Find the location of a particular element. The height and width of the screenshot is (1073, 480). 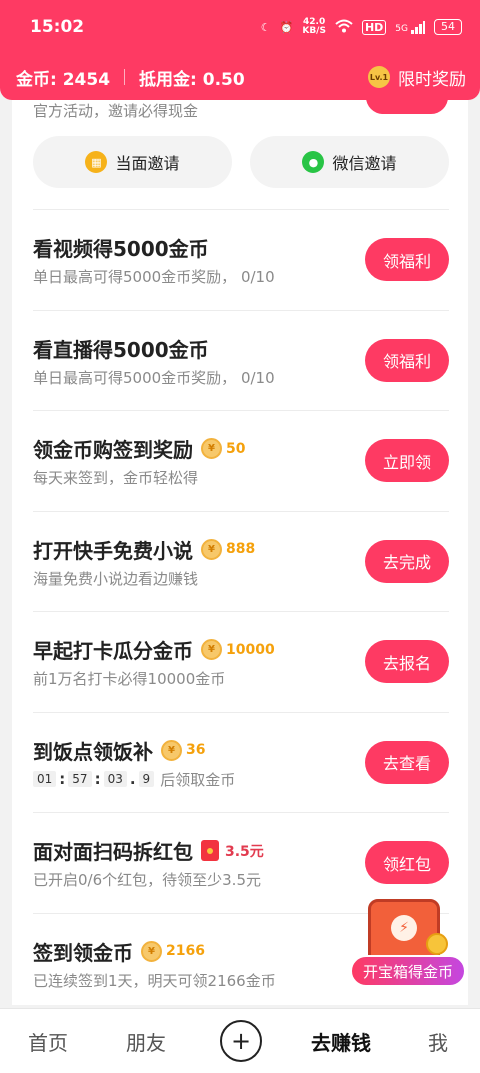

task-reward: 3.5元 is located at coordinates (232, 850).